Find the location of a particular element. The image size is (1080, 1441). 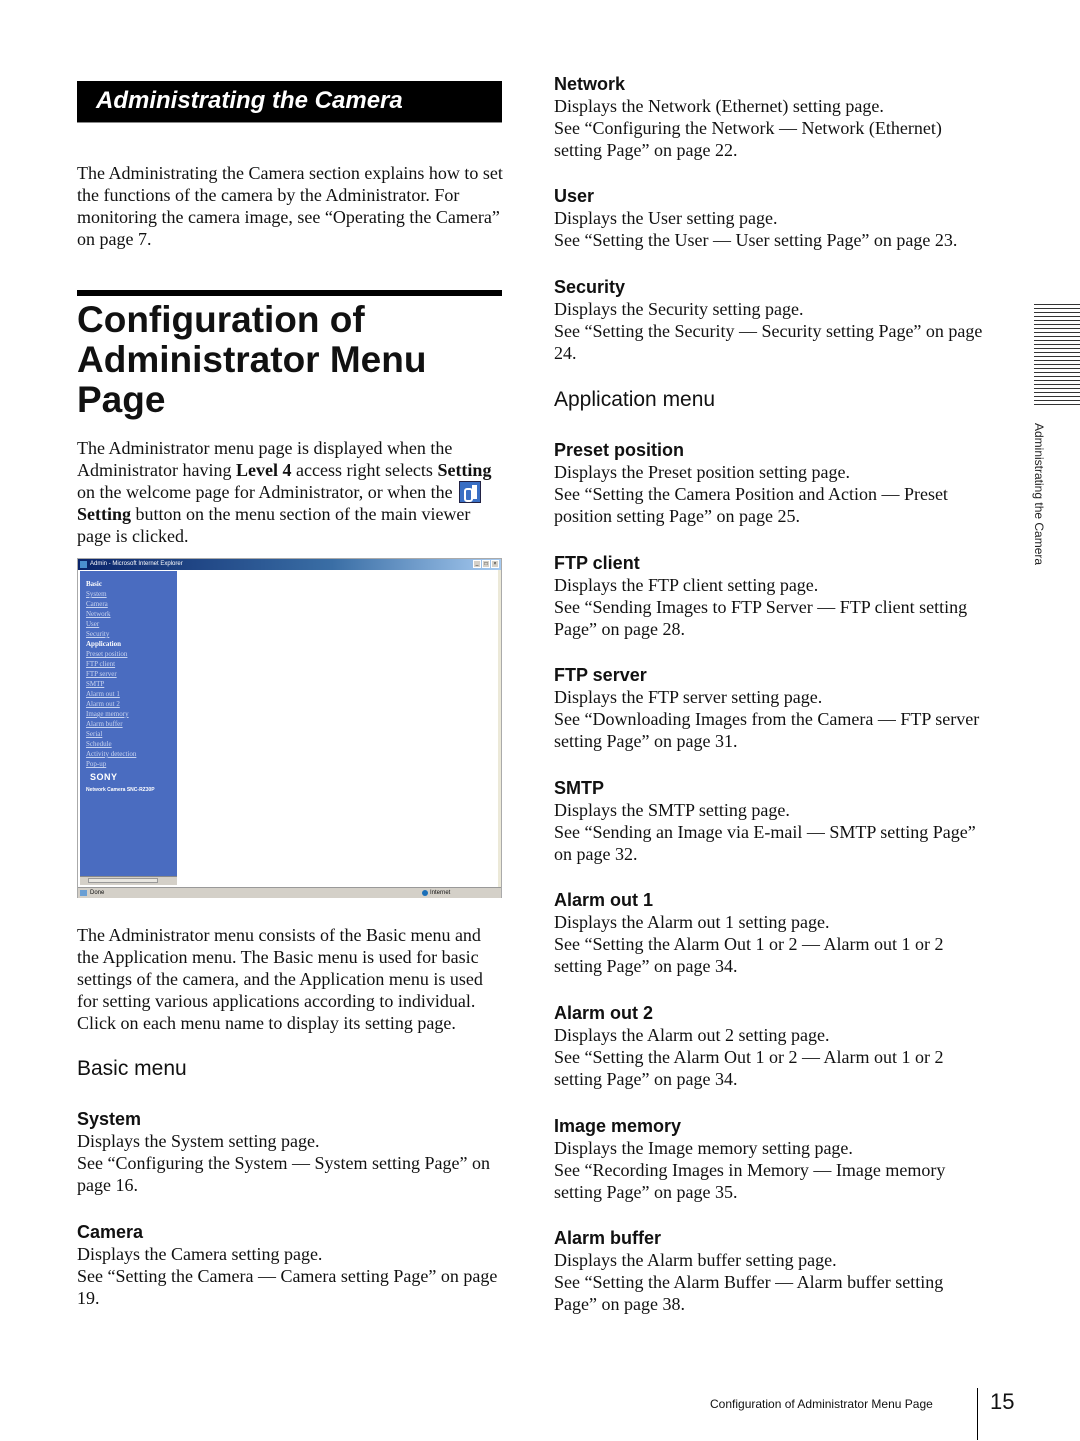

menu-link-user: User is located at coordinates (128, 624).